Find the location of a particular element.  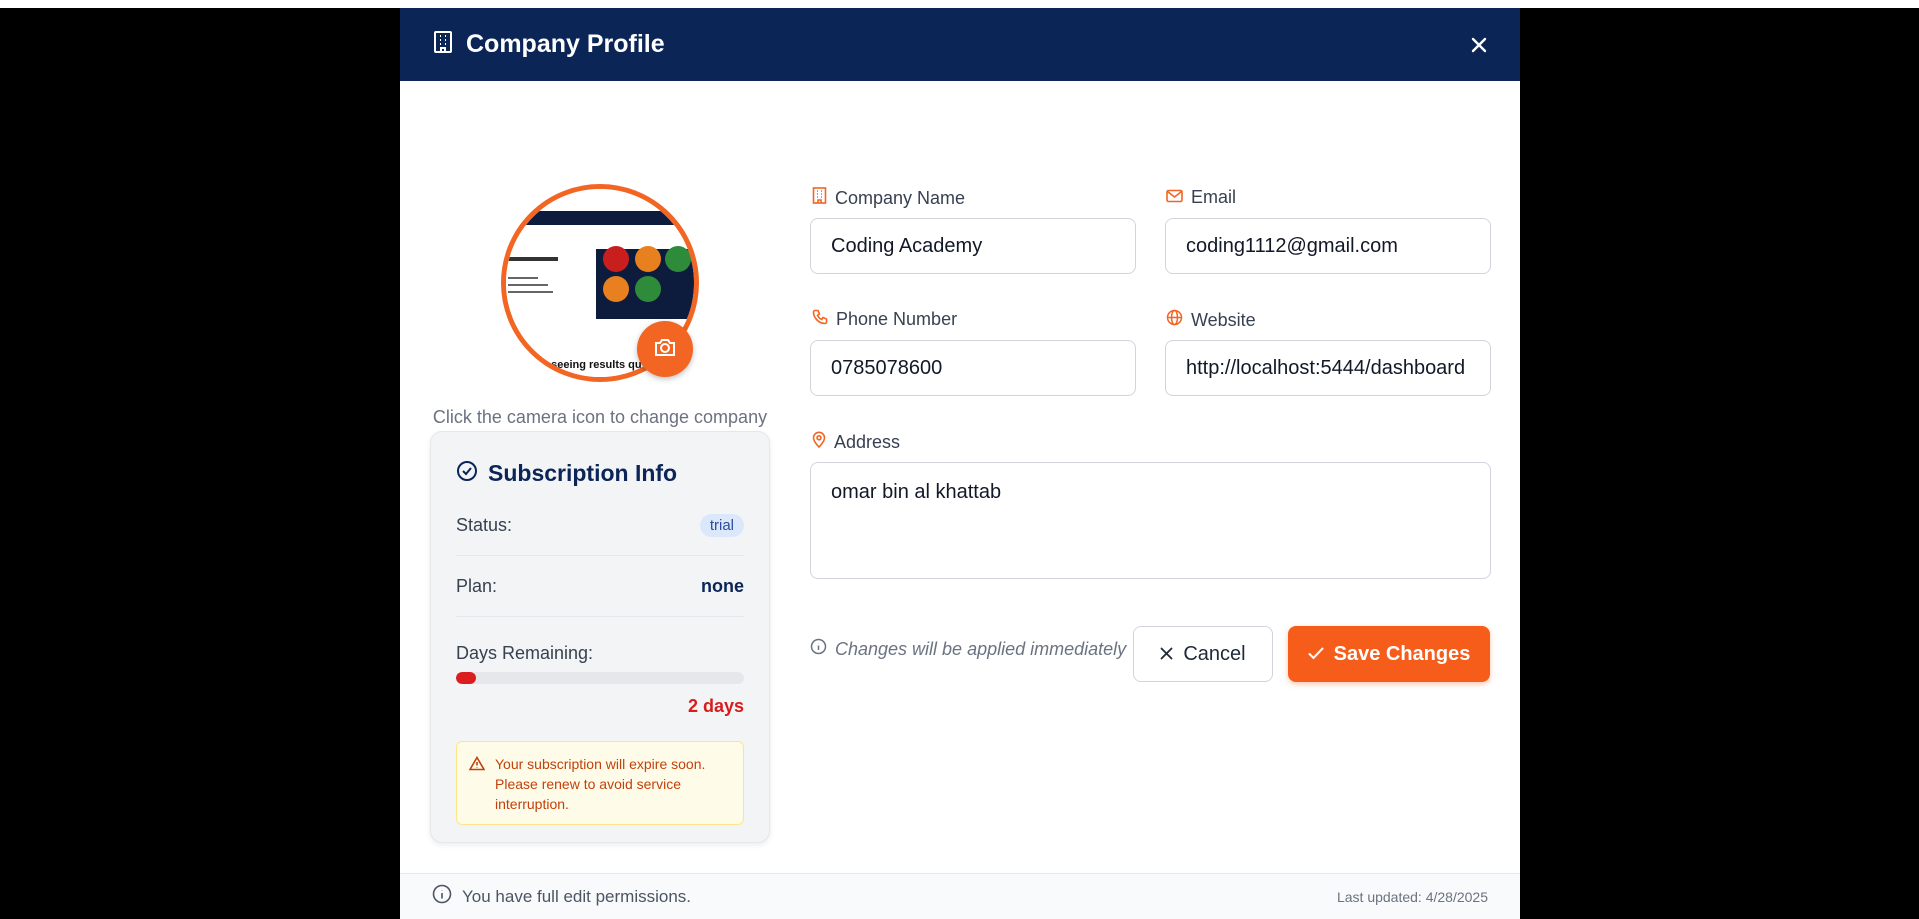

map-pin-icon is located at coordinates (819, 442).